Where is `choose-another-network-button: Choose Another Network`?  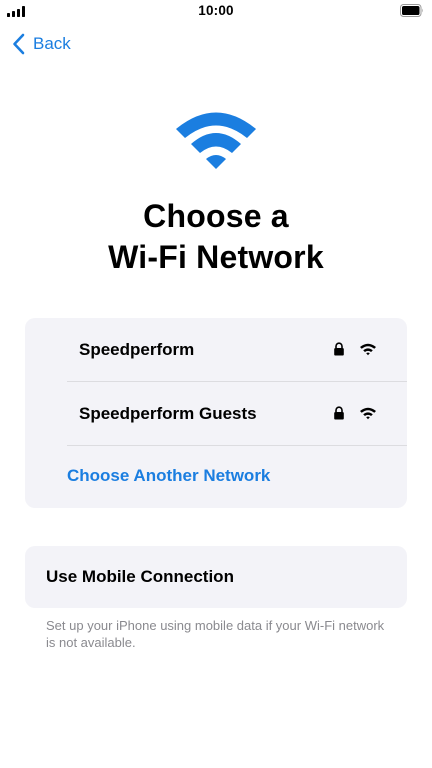
choose-another-network-button: Choose Another Network is located at coordinates (216, 476).